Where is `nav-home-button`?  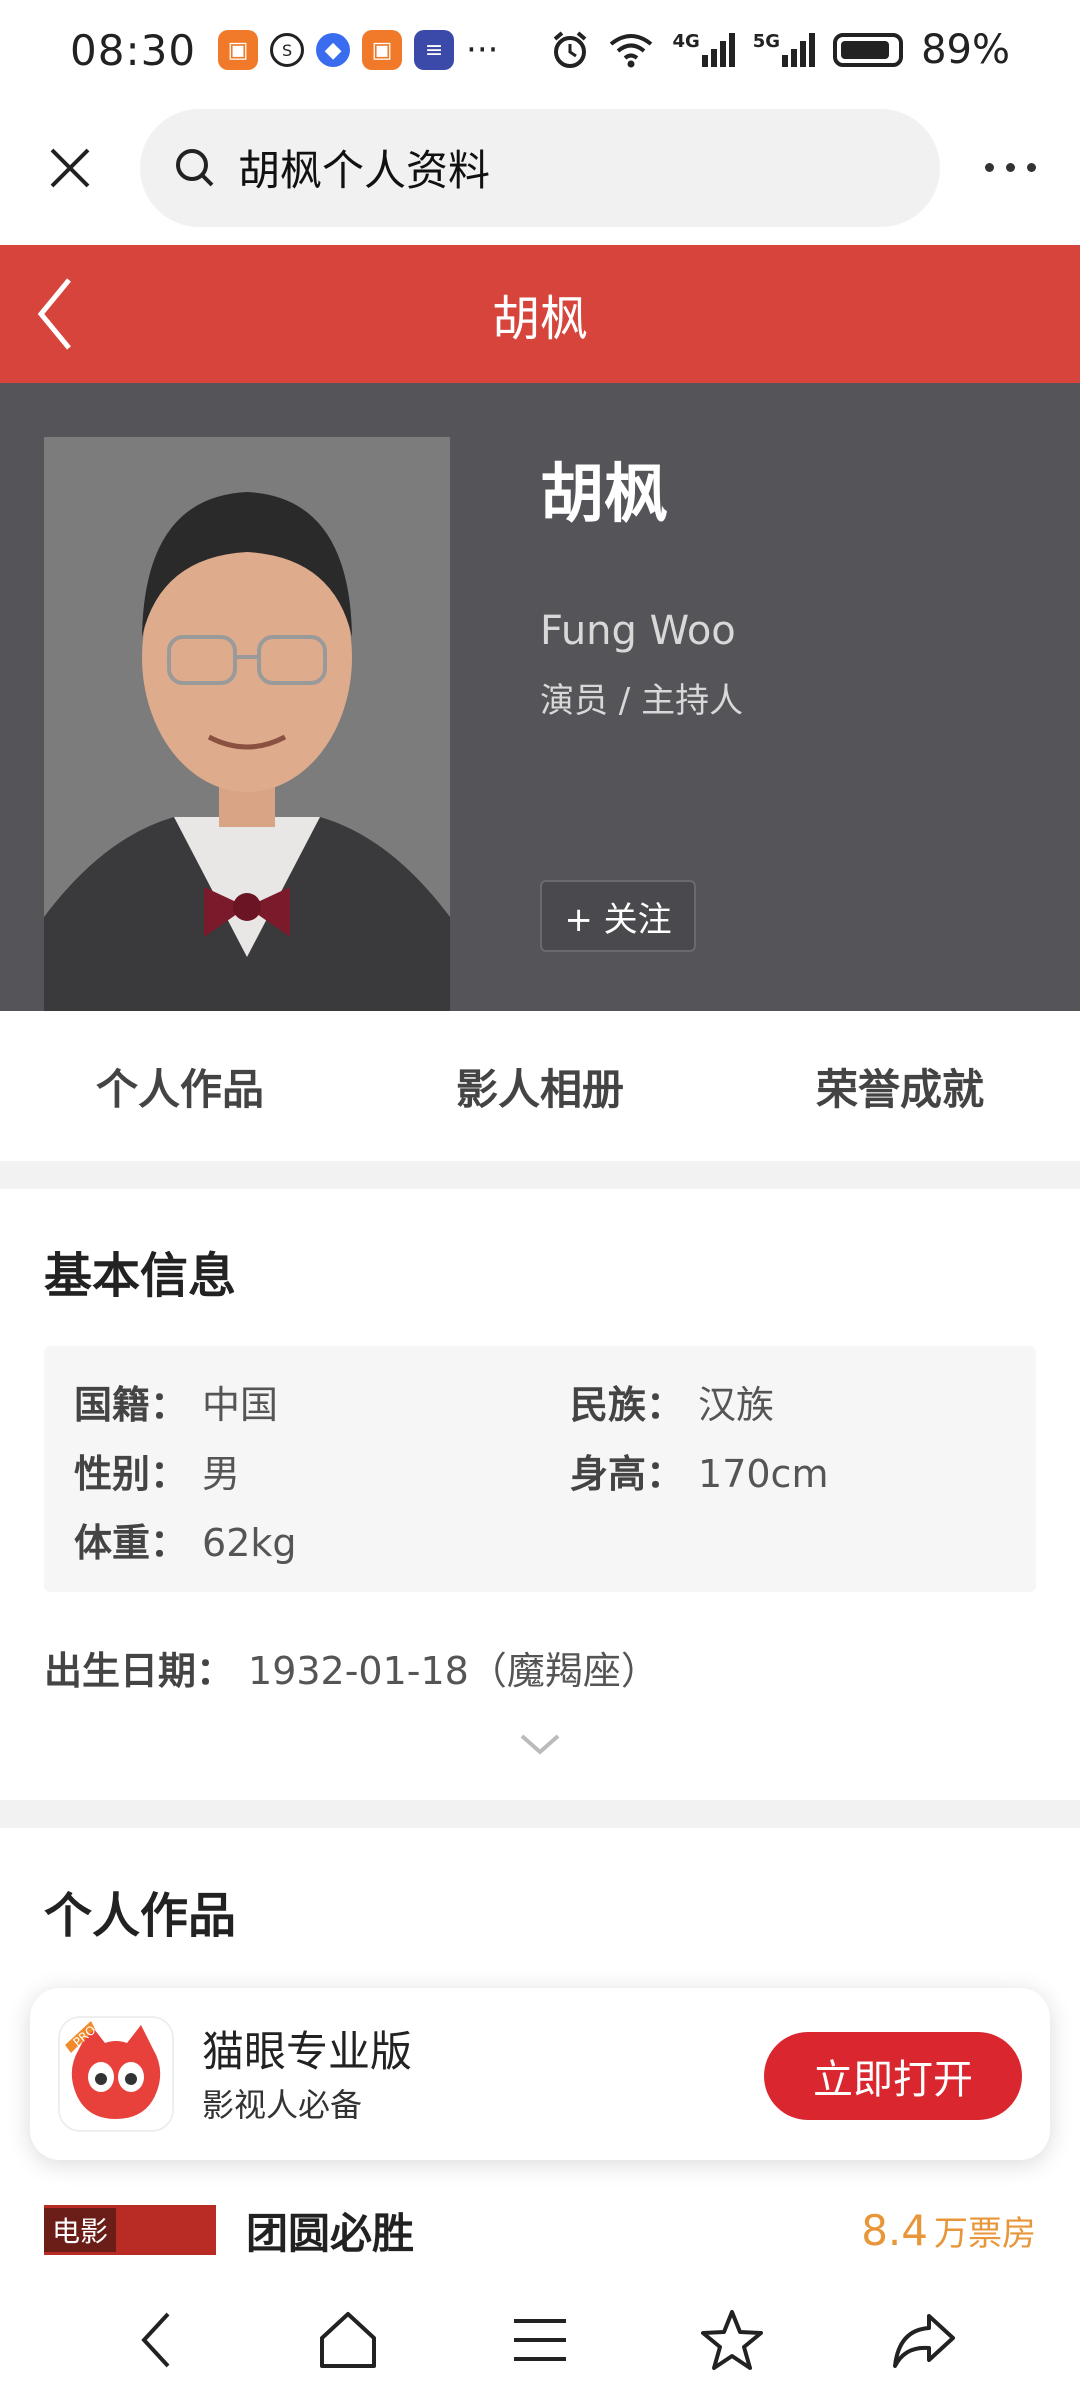 nav-home-button is located at coordinates (348, 2340).